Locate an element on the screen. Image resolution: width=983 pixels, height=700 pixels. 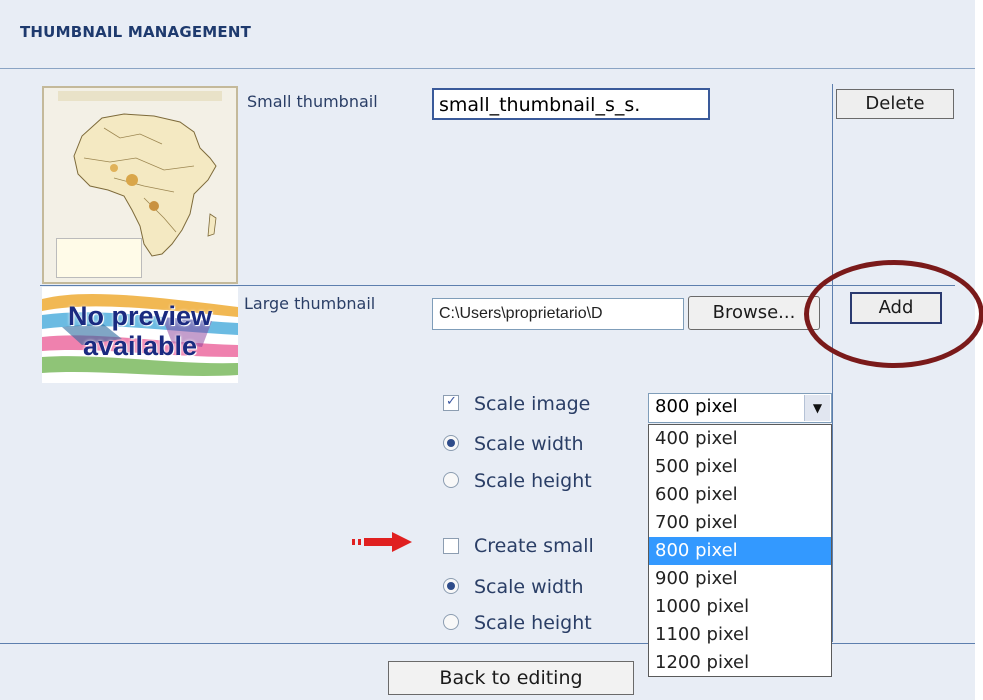
dropdown-option-800: 800 pixel is located at coordinates (740, 551).